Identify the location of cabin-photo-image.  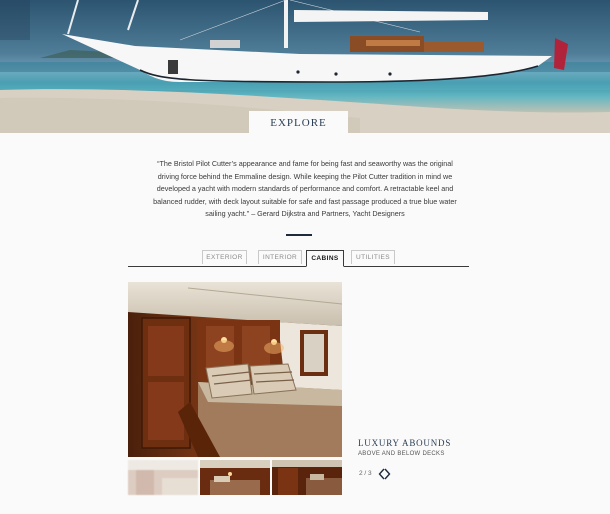
(235, 369).